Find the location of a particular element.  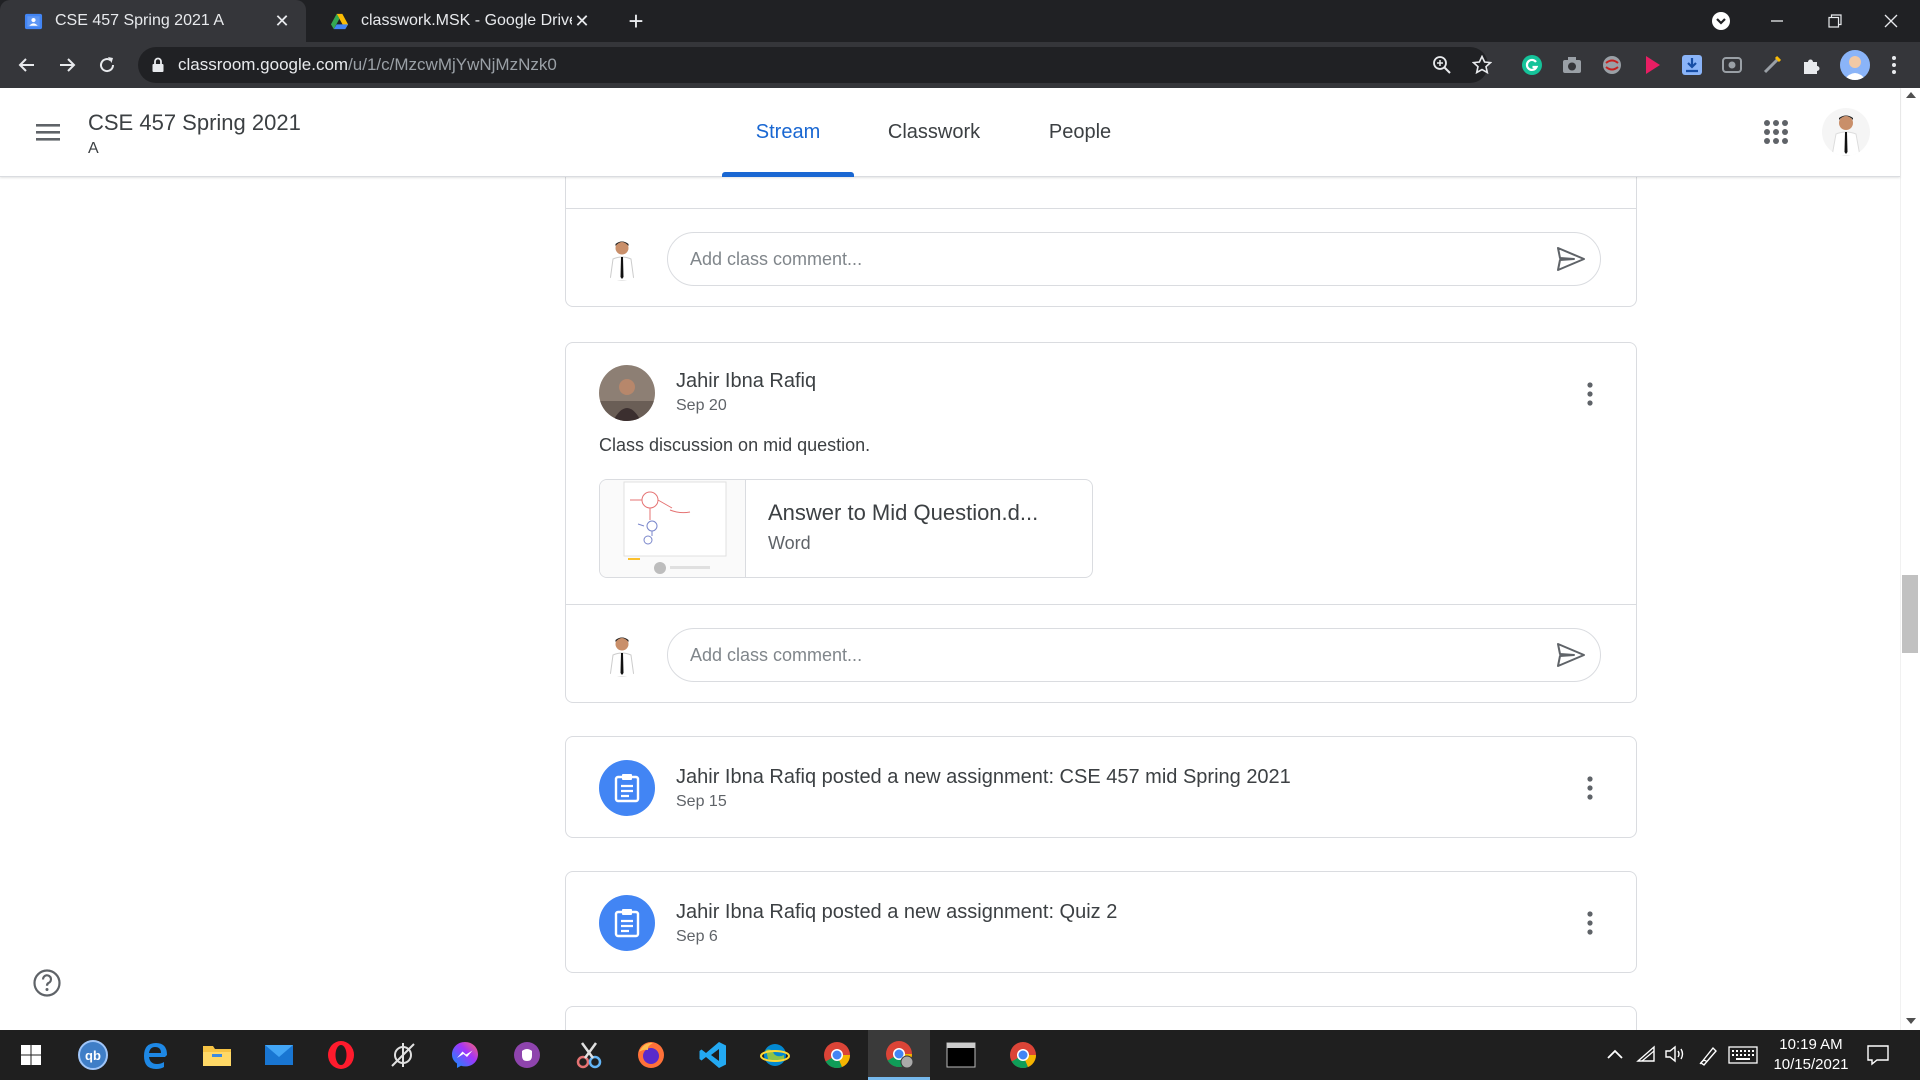

tab-search-icon is located at coordinates (1721, 21).